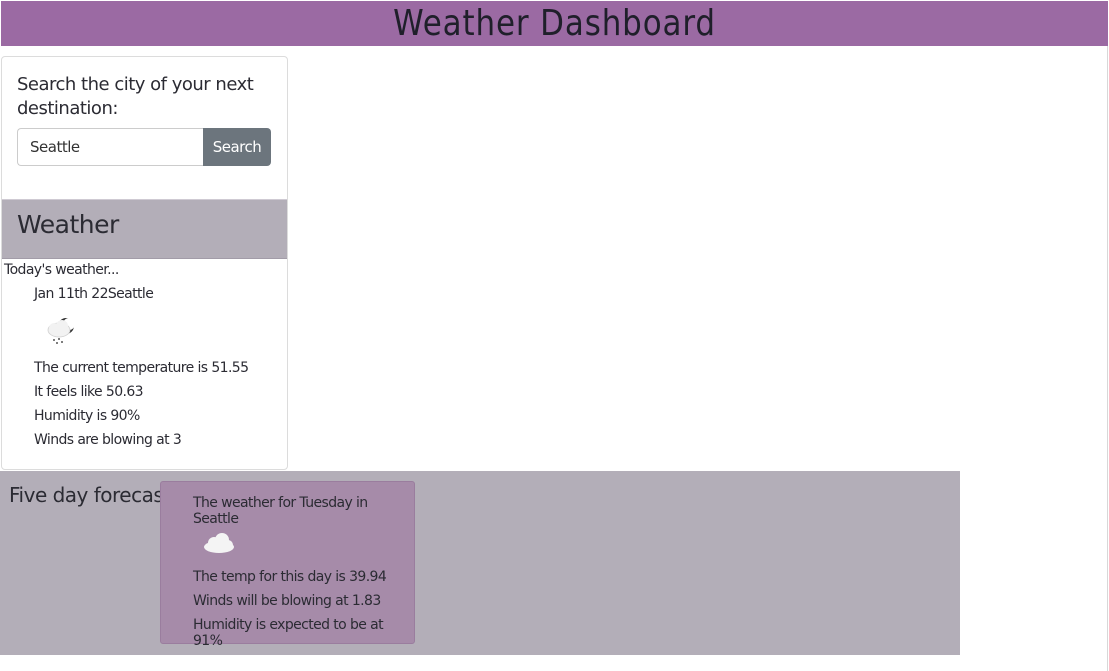 The height and width of the screenshot is (671, 1109). What do you see at coordinates (68, 224) in the screenshot?
I see `weather-heading: Weather` at bounding box center [68, 224].